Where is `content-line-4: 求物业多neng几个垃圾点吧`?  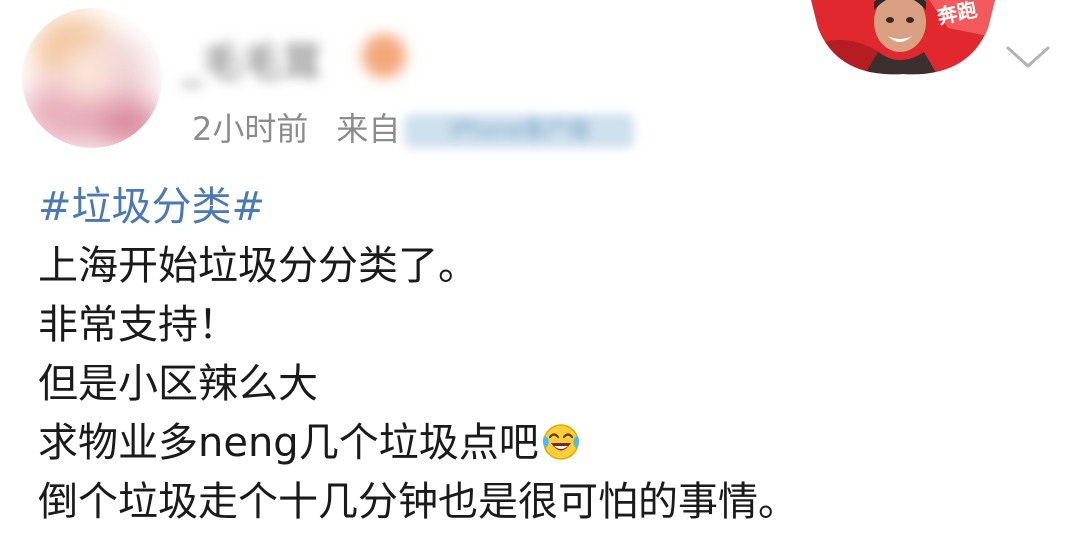
content-line-4: 求物业多neng几个垃圾点吧 is located at coordinates (548, 443).